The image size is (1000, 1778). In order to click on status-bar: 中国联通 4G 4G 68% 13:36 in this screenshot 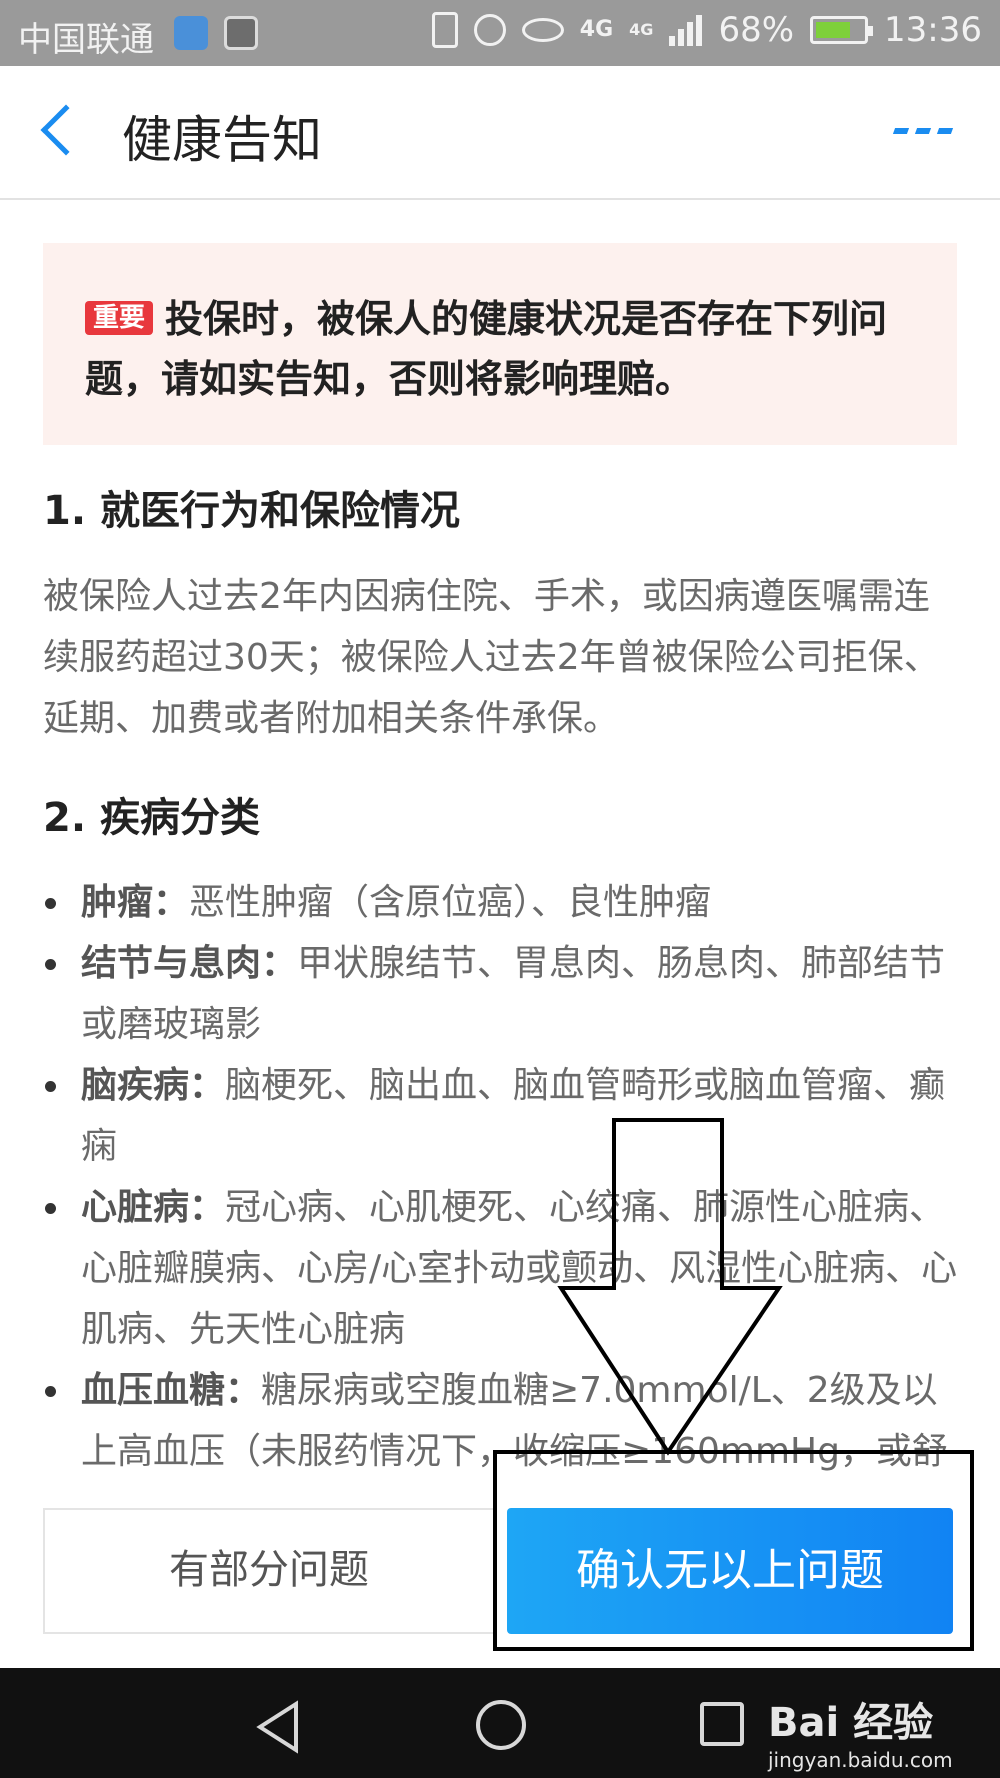, I will do `click(500, 33)`.